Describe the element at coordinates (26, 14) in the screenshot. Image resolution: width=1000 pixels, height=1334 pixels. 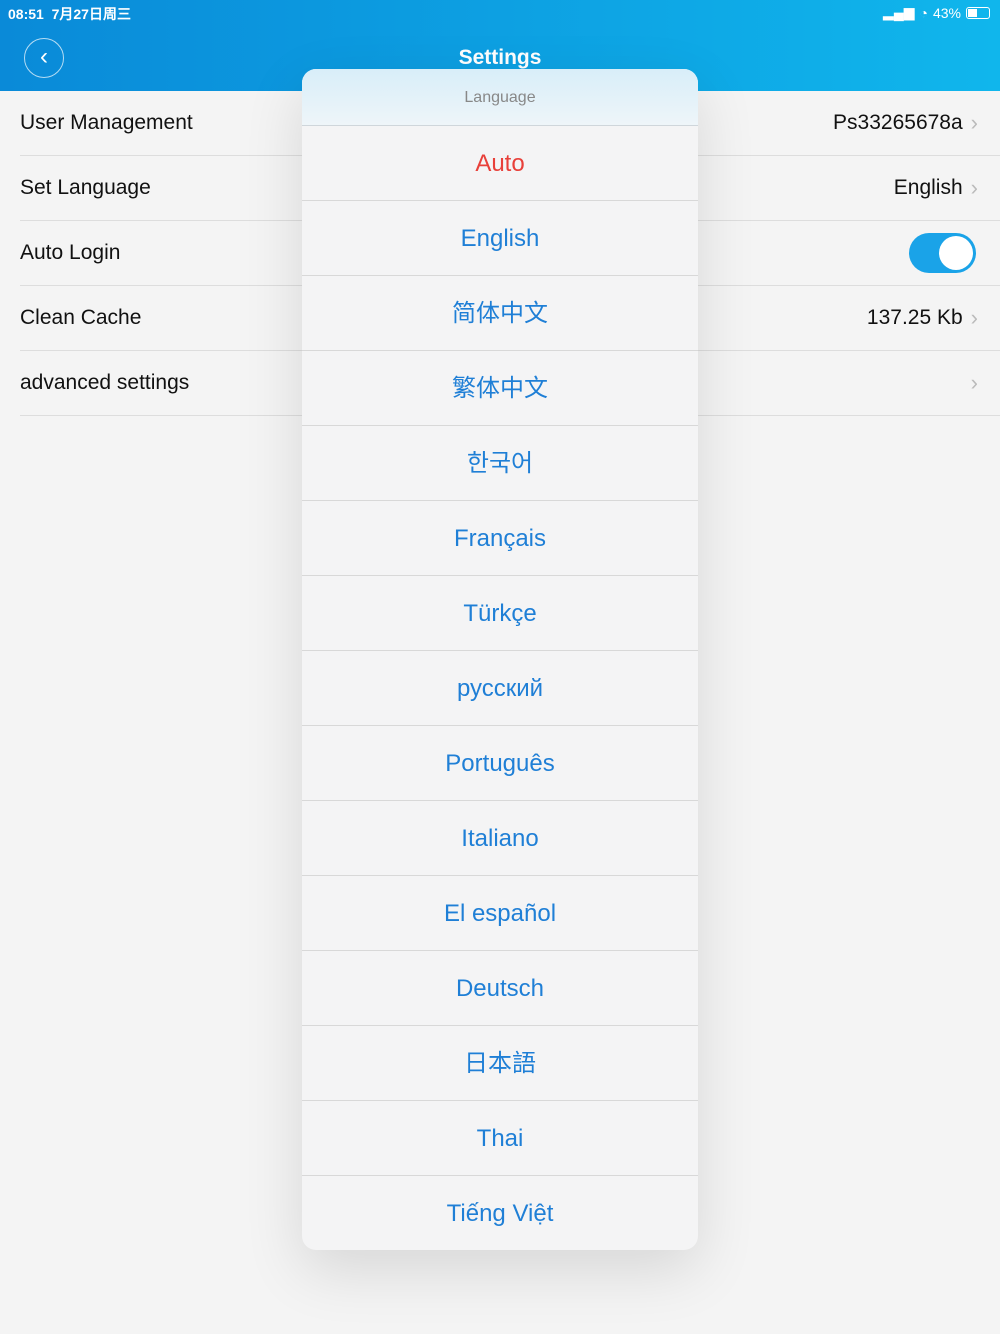
I see `time: 08:51` at that location.